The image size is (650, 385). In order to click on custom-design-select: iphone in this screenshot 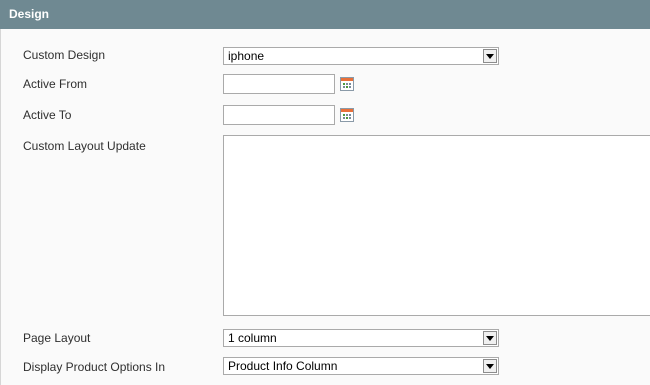, I will do `click(361, 56)`.